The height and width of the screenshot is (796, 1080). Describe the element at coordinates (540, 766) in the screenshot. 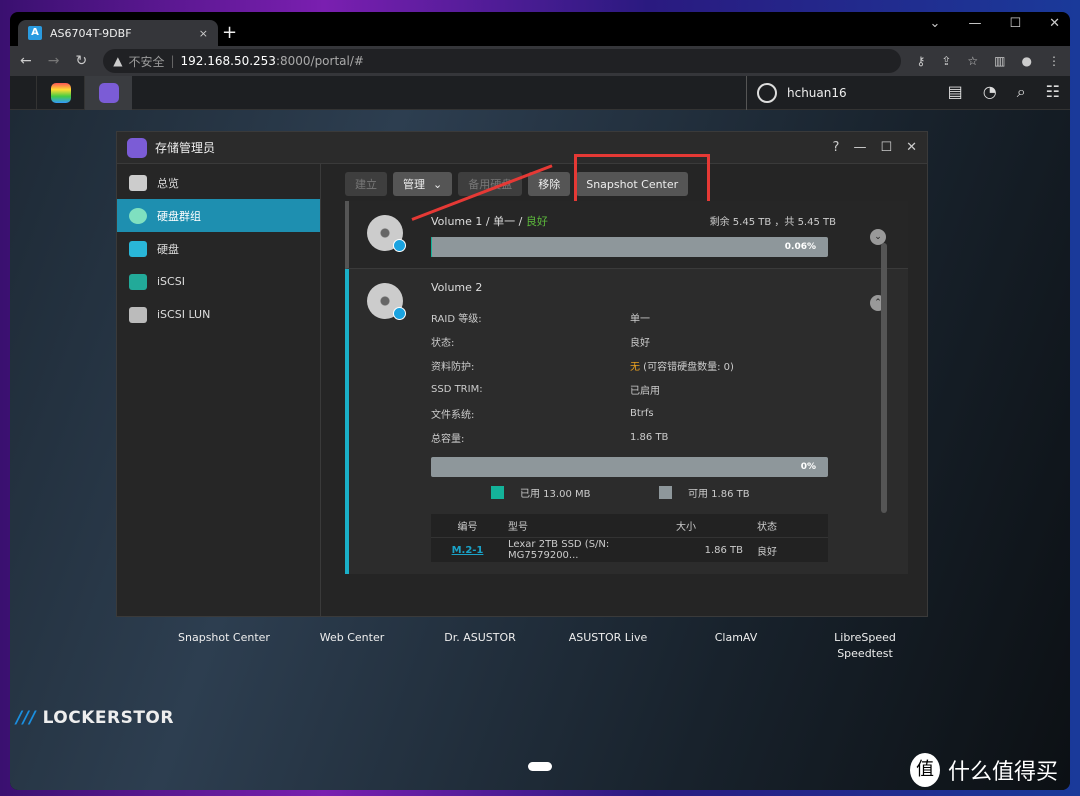

I see `page-indicator` at that location.